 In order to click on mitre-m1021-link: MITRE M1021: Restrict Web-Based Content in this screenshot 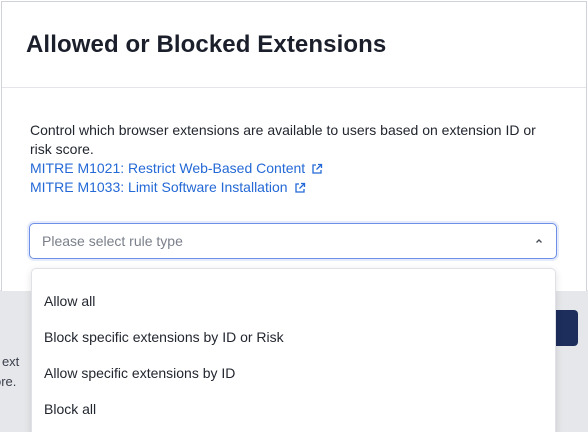, I will do `click(176, 168)`.